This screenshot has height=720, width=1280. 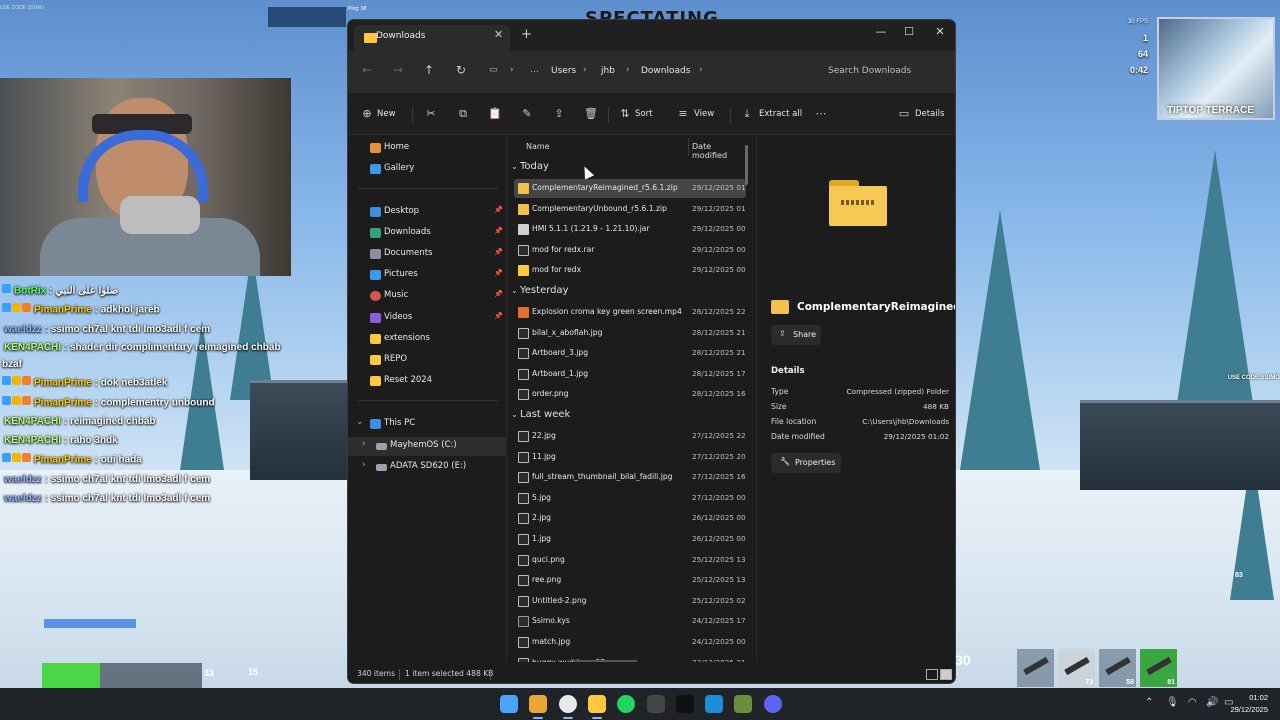 What do you see at coordinates (643, 114) in the screenshot?
I see `sort-button: Sort` at bounding box center [643, 114].